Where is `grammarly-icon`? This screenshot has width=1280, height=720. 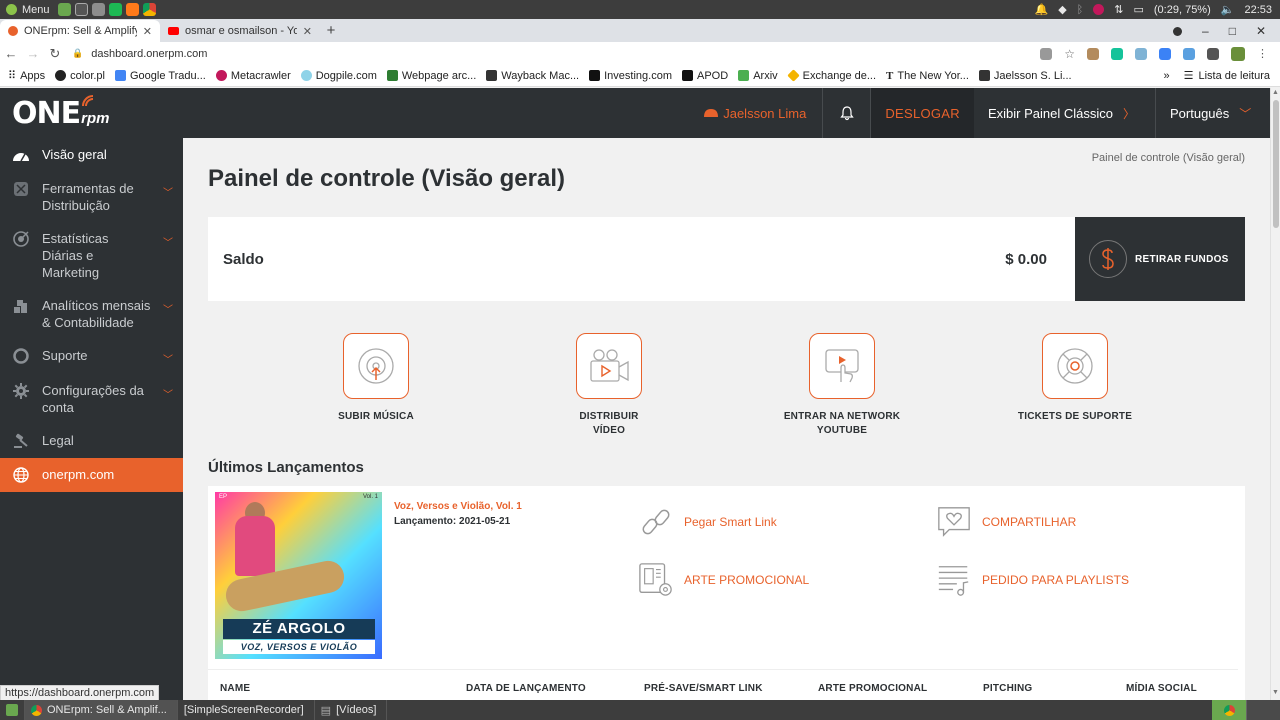 grammarly-icon is located at coordinates (1117, 53).